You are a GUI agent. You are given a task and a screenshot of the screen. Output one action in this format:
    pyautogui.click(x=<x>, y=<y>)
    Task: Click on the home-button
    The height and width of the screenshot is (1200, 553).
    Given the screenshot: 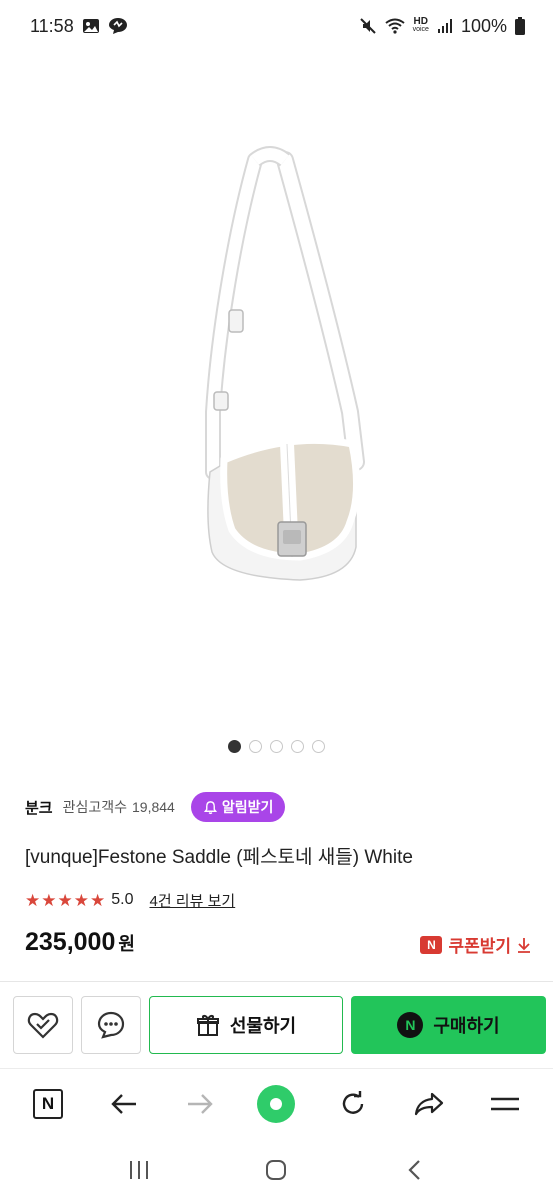 What is the action you would take?
    pyautogui.click(x=276, y=1170)
    